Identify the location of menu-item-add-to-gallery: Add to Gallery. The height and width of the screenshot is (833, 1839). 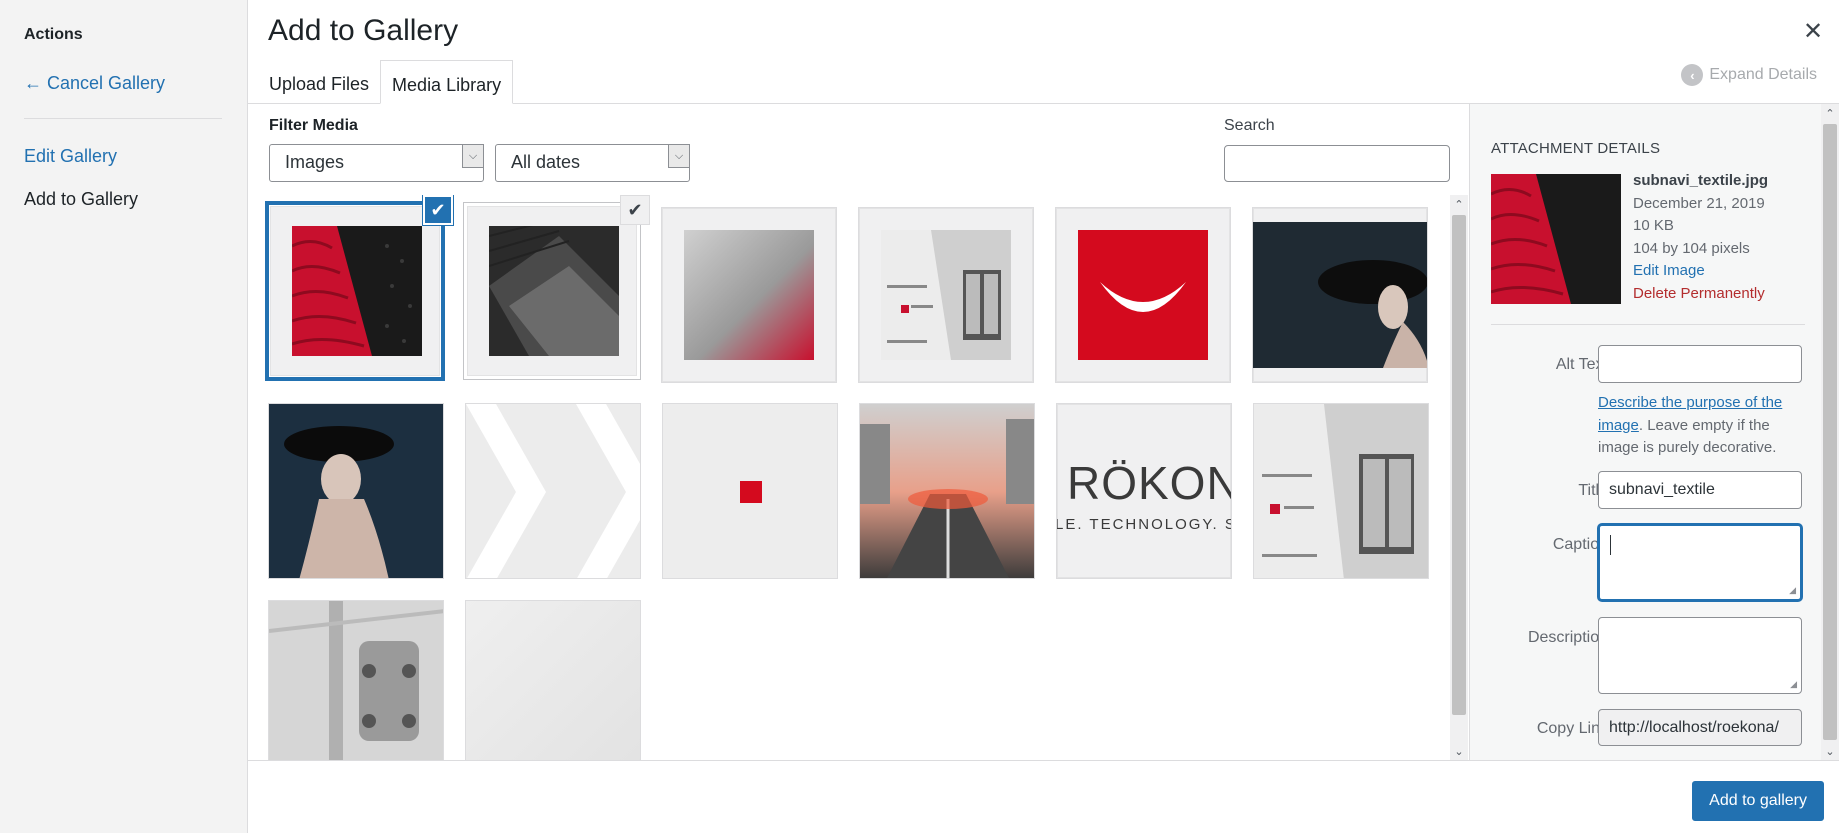
(81, 199).